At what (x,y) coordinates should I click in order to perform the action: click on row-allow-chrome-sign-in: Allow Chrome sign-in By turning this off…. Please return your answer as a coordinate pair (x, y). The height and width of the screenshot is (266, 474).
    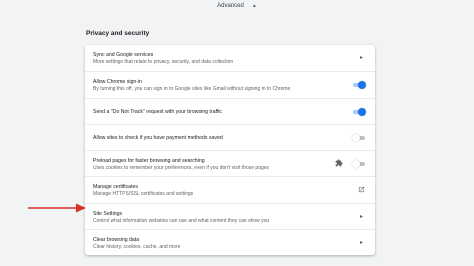
    Looking at the image, I should click on (230, 84).